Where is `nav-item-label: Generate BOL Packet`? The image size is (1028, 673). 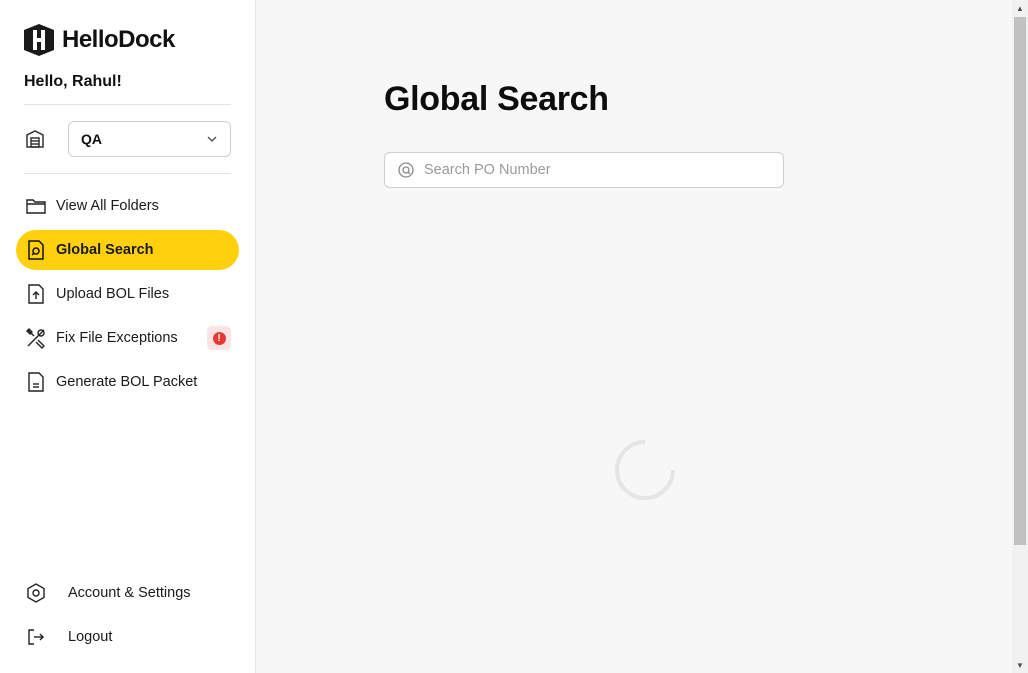 nav-item-label: Generate BOL Packet is located at coordinates (127, 382).